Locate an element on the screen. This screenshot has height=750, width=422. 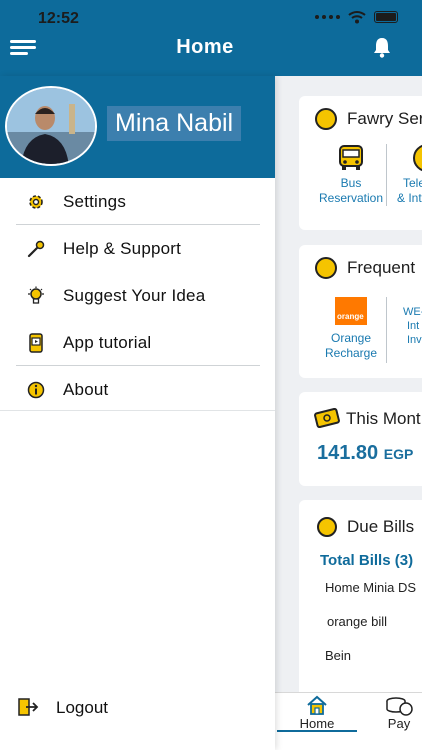
this-month-card: This Mont 141.80 EGP is located at coordinates (360, 439).